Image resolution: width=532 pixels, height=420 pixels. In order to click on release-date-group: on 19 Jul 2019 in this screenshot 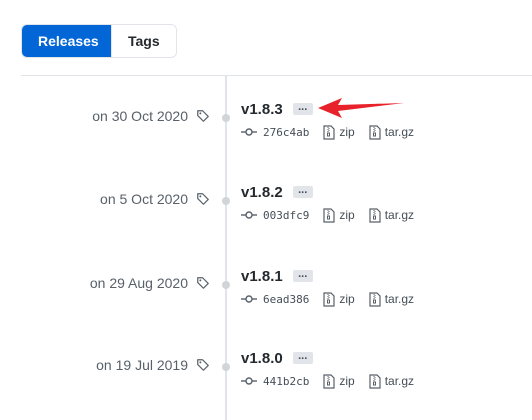, I will do `click(153, 365)`.